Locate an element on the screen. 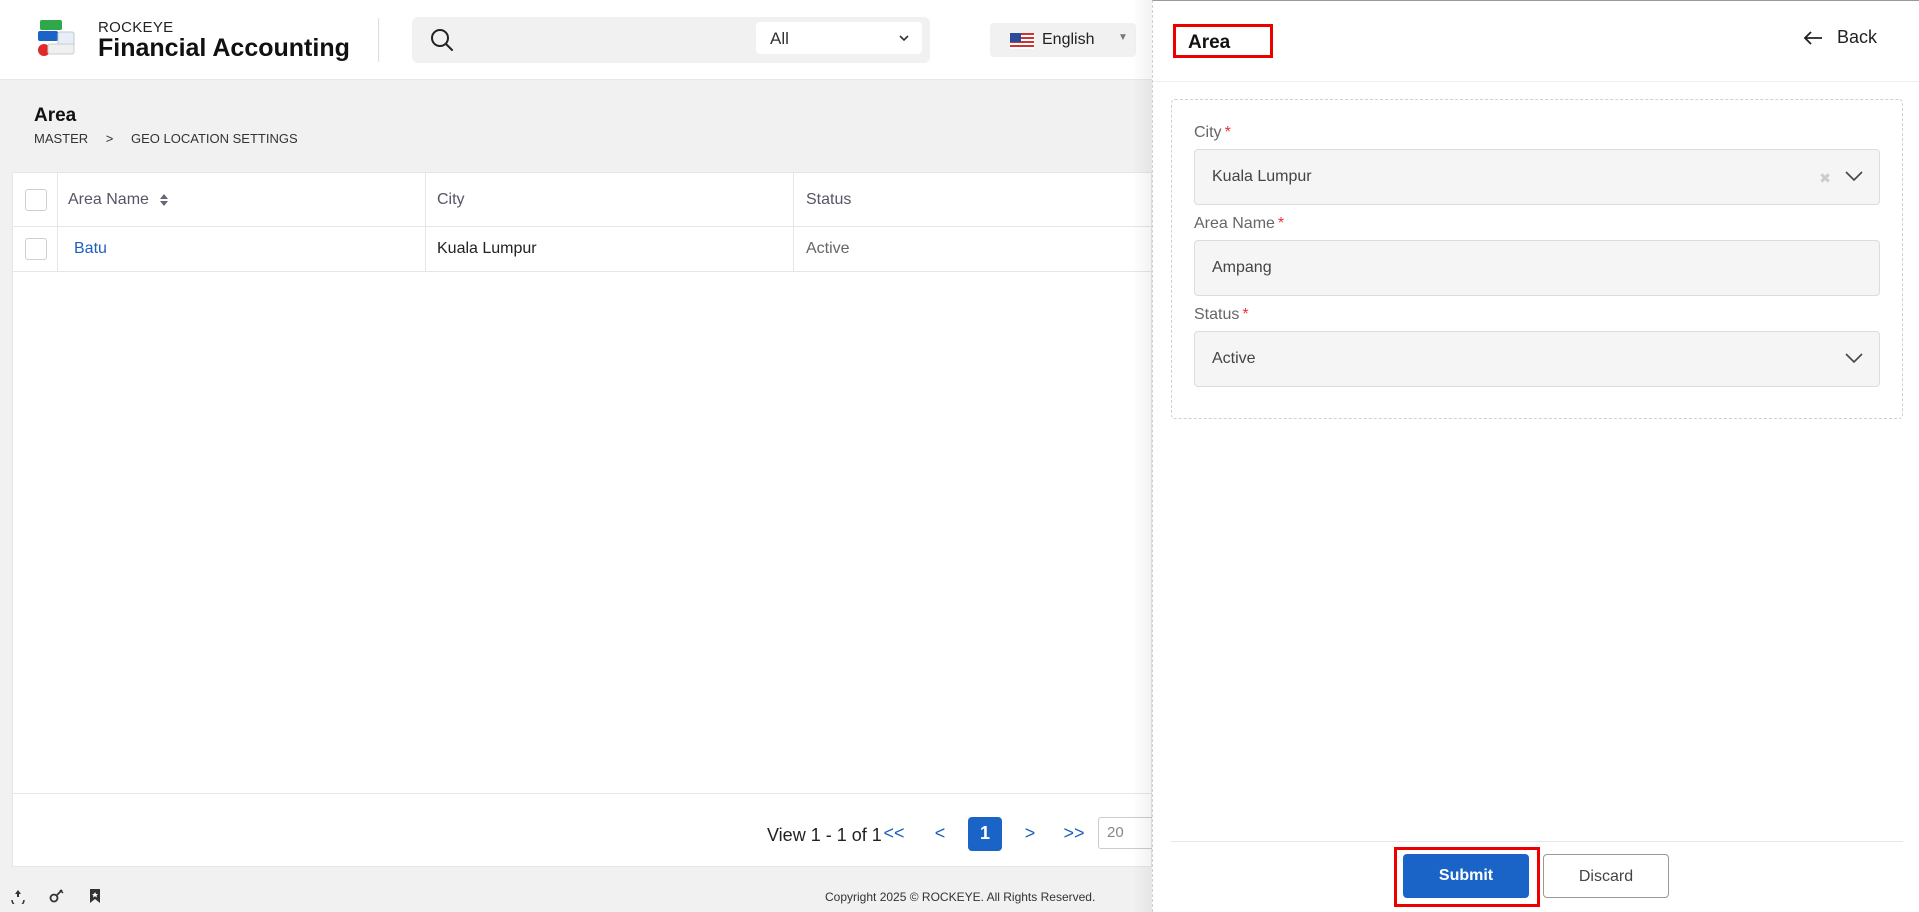  table-row: Batu Kuala Lumpur Active is located at coordinates (582, 249).